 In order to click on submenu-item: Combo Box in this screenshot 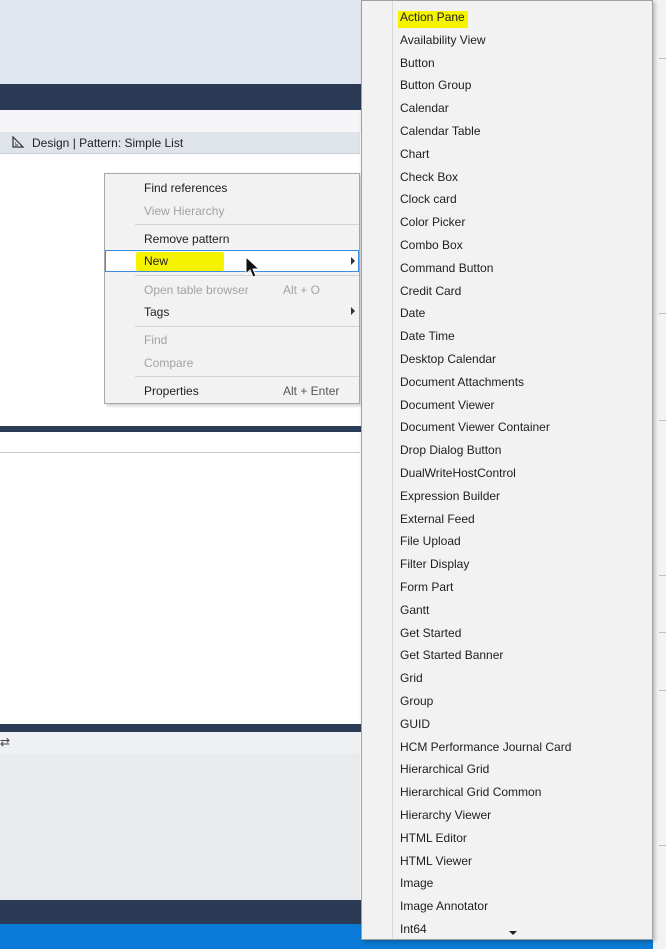, I will do `click(507, 245)`.